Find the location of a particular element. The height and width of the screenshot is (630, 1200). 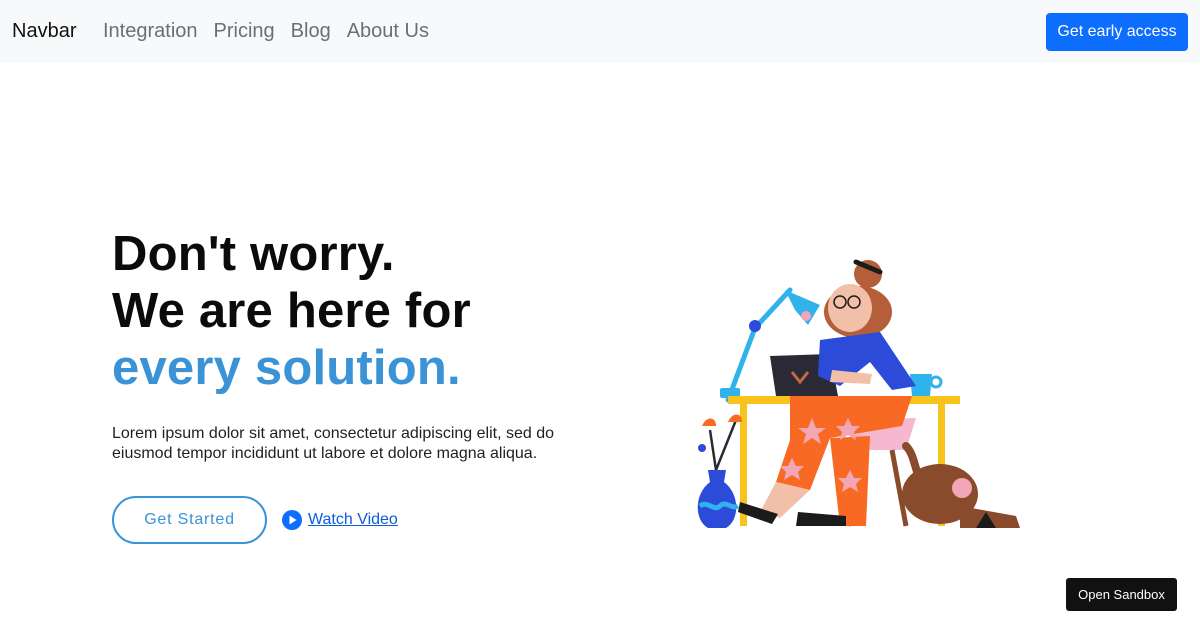

nav-link-about-us: About Us is located at coordinates (388, 31).